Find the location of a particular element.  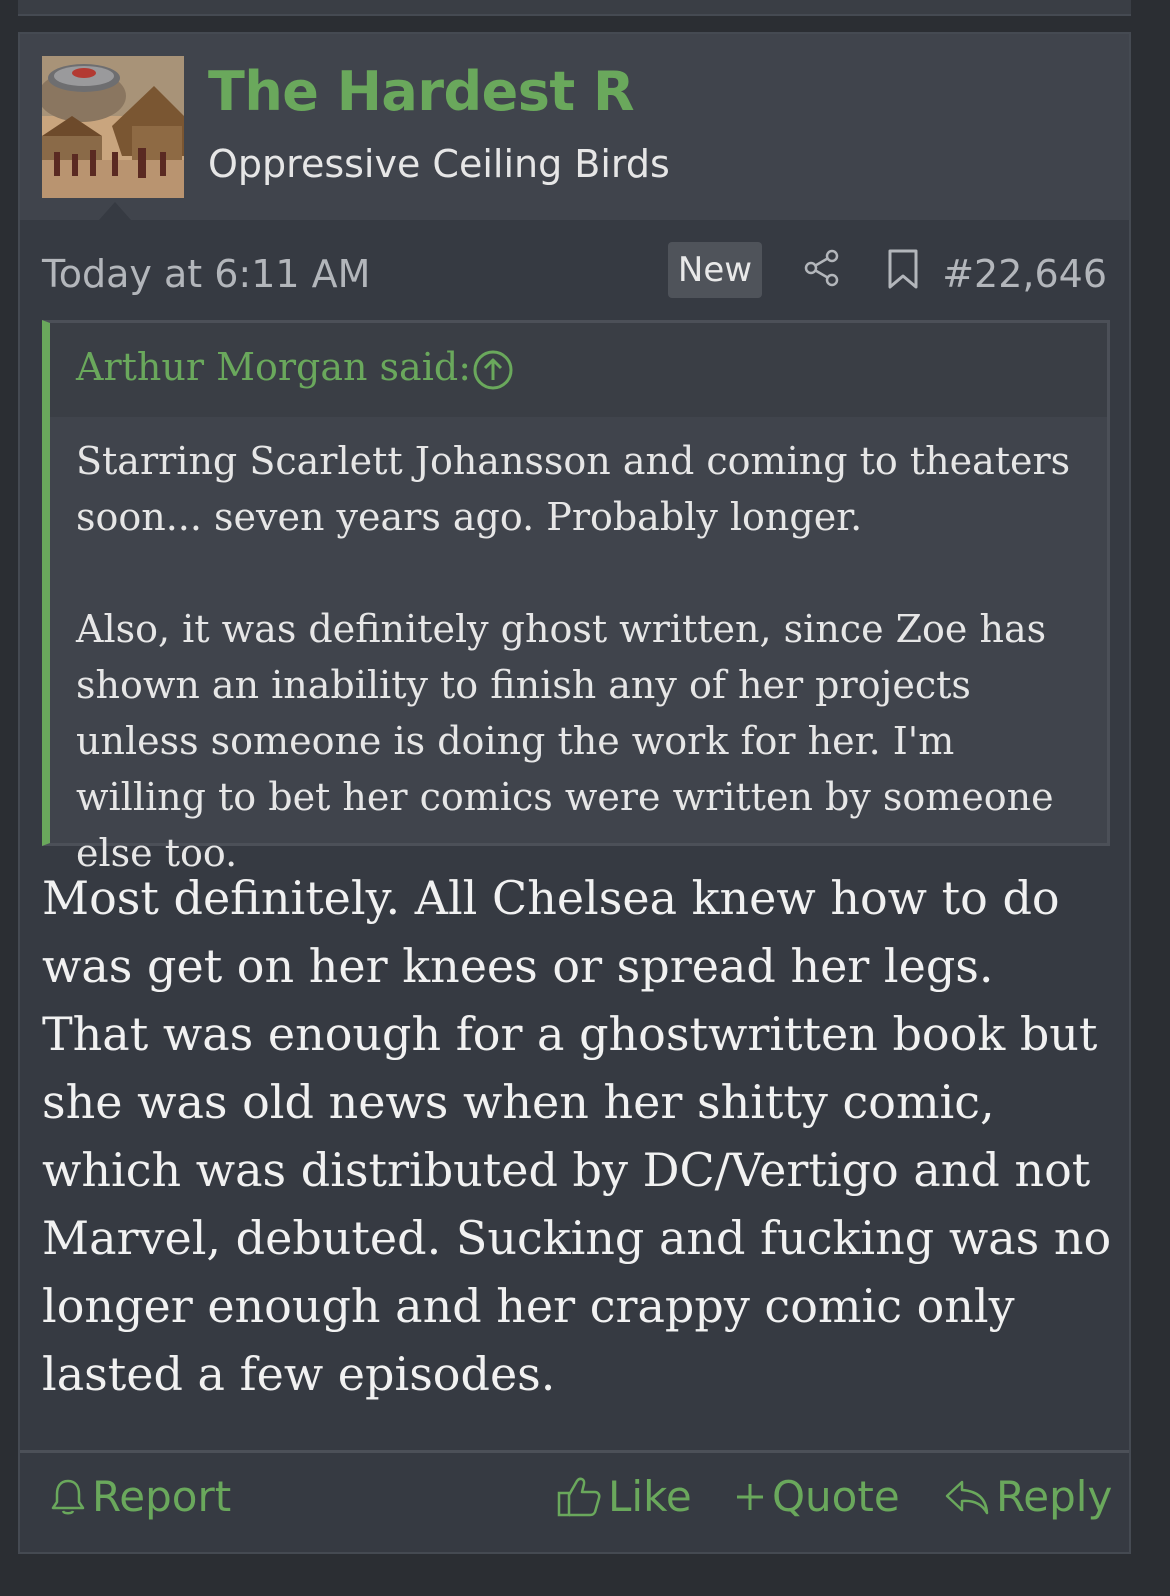

post-number-link: #22,646 is located at coordinates (1024, 274).